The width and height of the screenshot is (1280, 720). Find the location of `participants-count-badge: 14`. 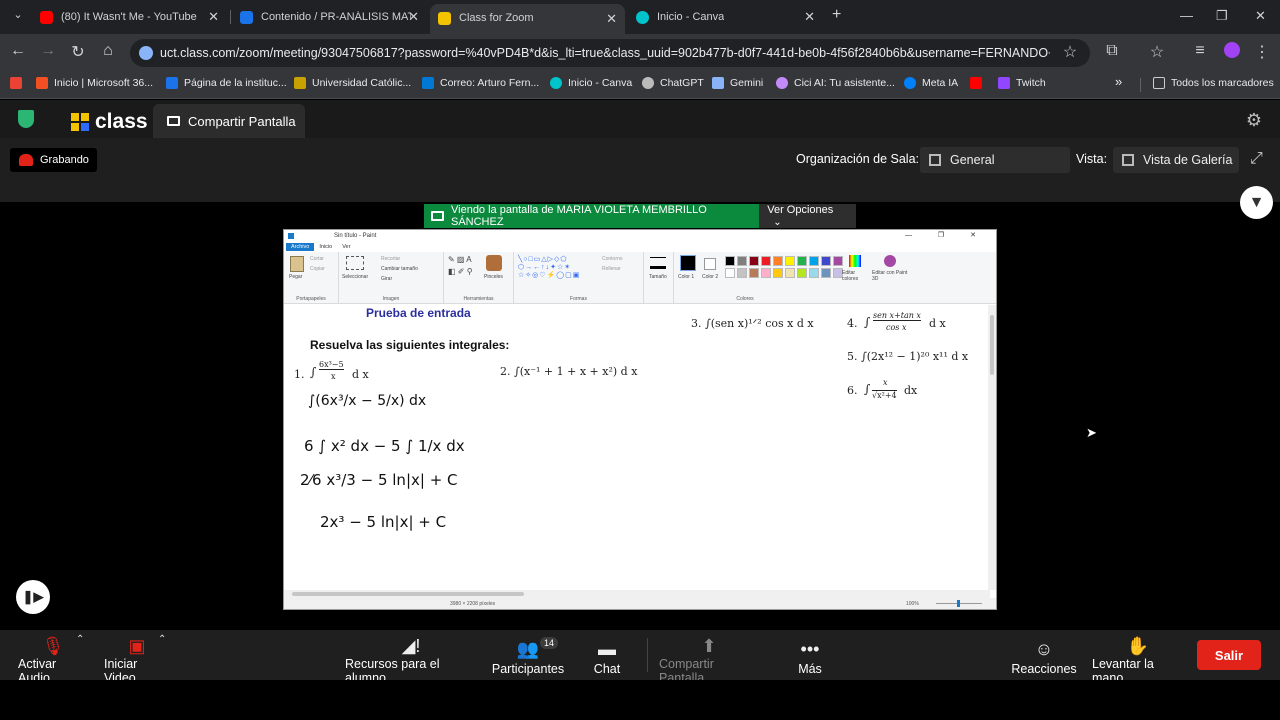

participants-count-badge: 14 is located at coordinates (549, 643).